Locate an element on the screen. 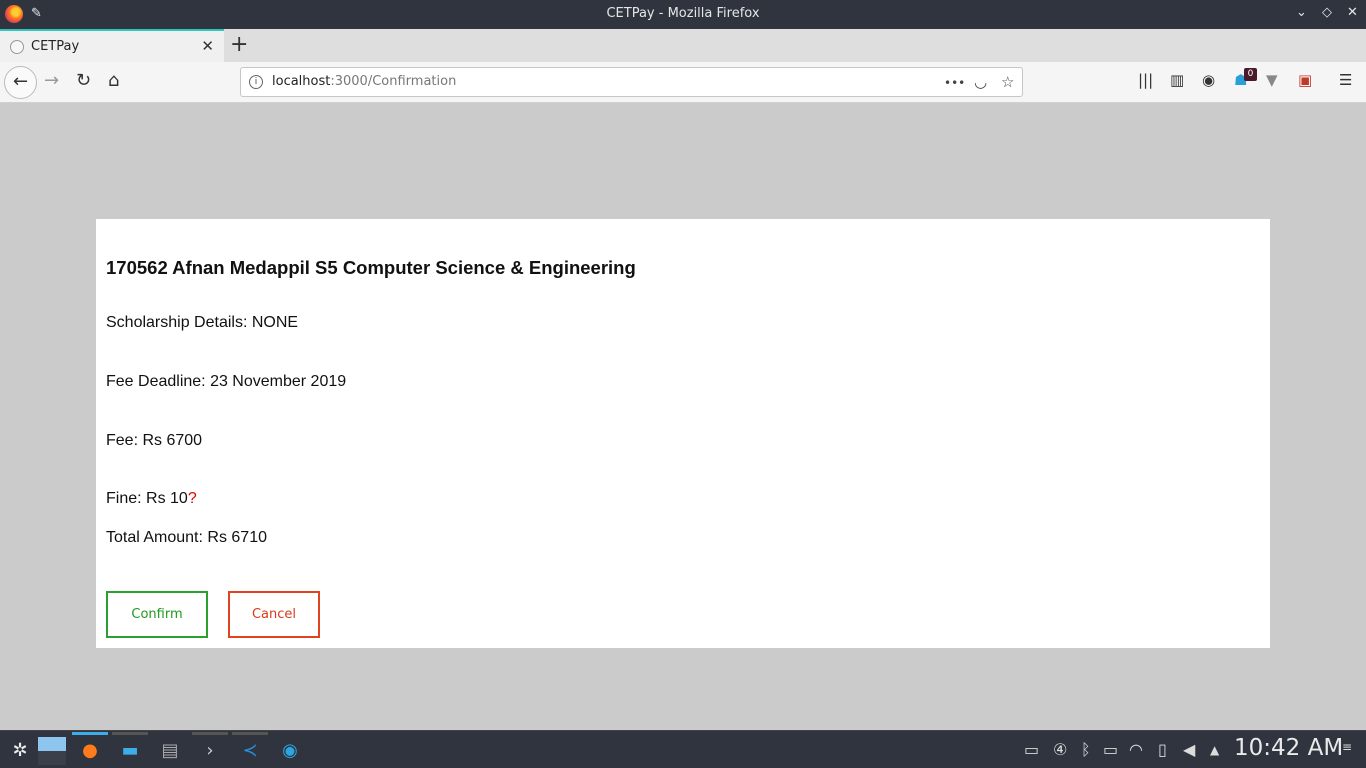  fine-help-icon: ? is located at coordinates (192, 498).